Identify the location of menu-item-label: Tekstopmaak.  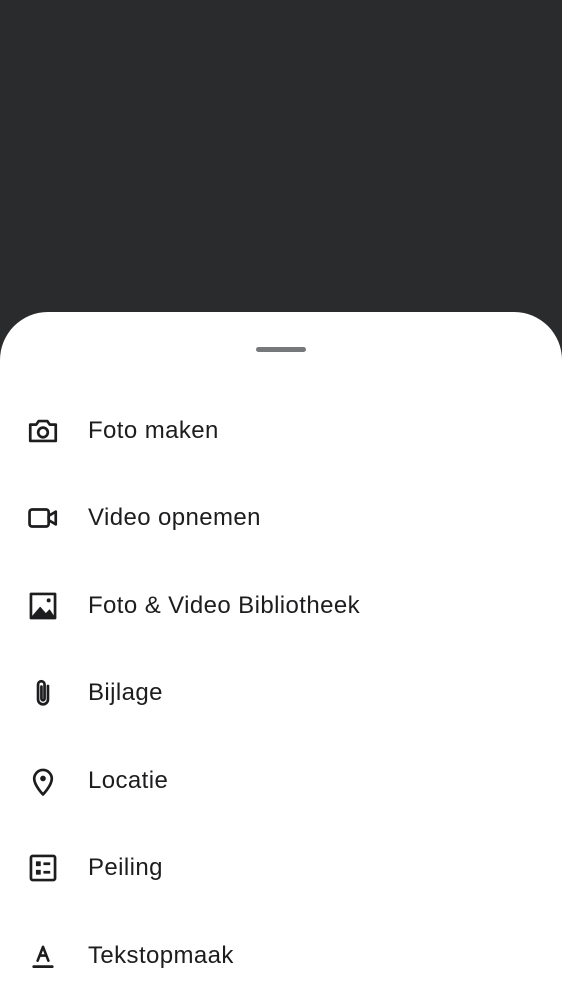
(161, 955).